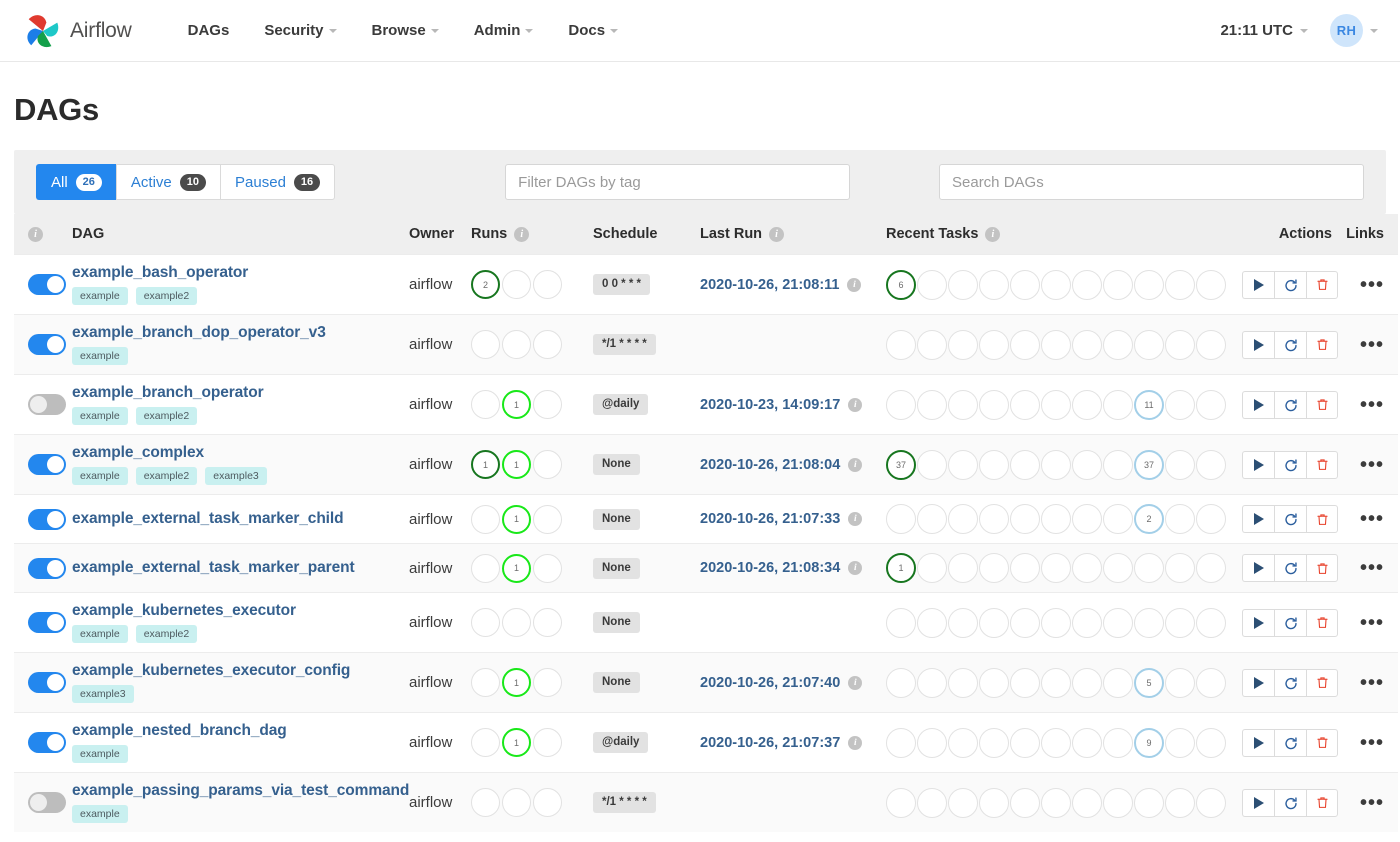  I want to click on dag-link: example_external_task_marker_child, so click(240, 519).